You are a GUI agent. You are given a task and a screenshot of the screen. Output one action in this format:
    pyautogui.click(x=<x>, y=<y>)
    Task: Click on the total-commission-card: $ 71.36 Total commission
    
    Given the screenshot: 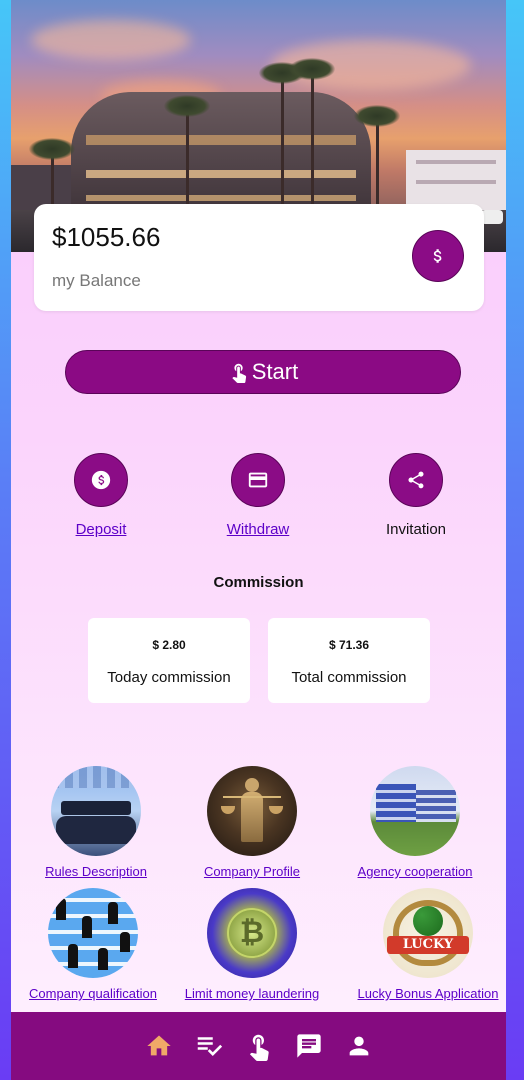 What is the action you would take?
    pyautogui.click(x=349, y=660)
    